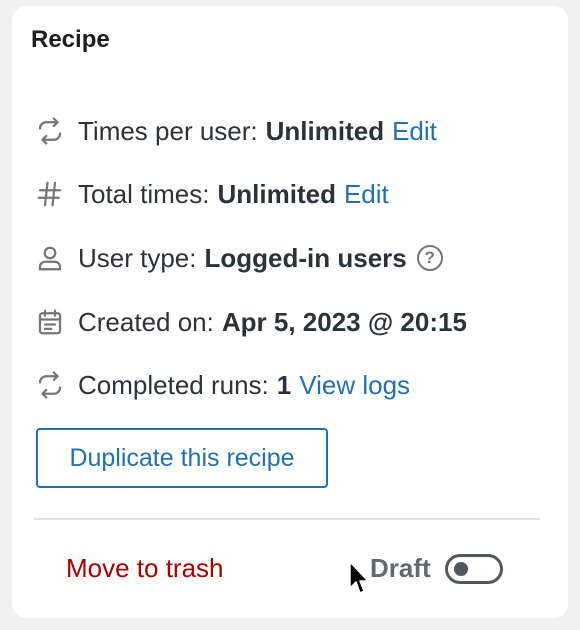 The image size is (580, 630). I want to click on created-on-value: Apr 5, 2023 @ 20:15, so click(344, 321).